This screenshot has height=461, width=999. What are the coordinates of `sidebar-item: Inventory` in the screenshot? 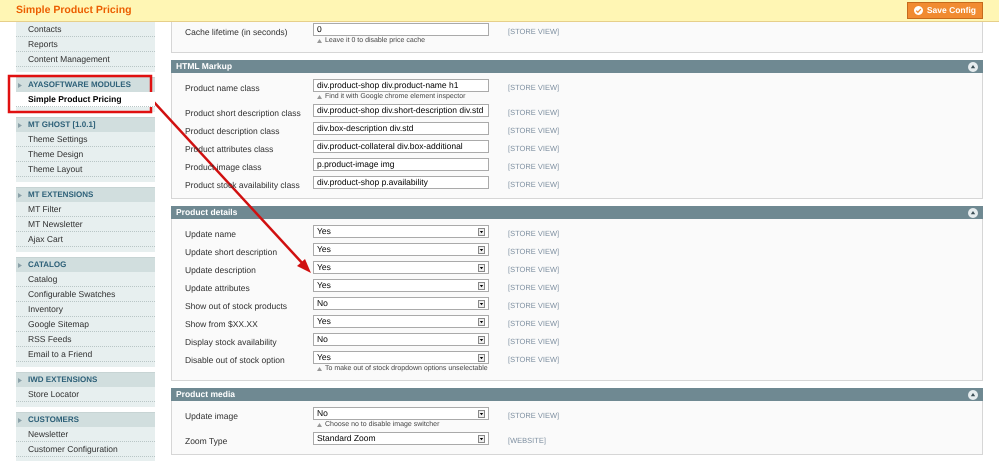 It's located at (85, 309).